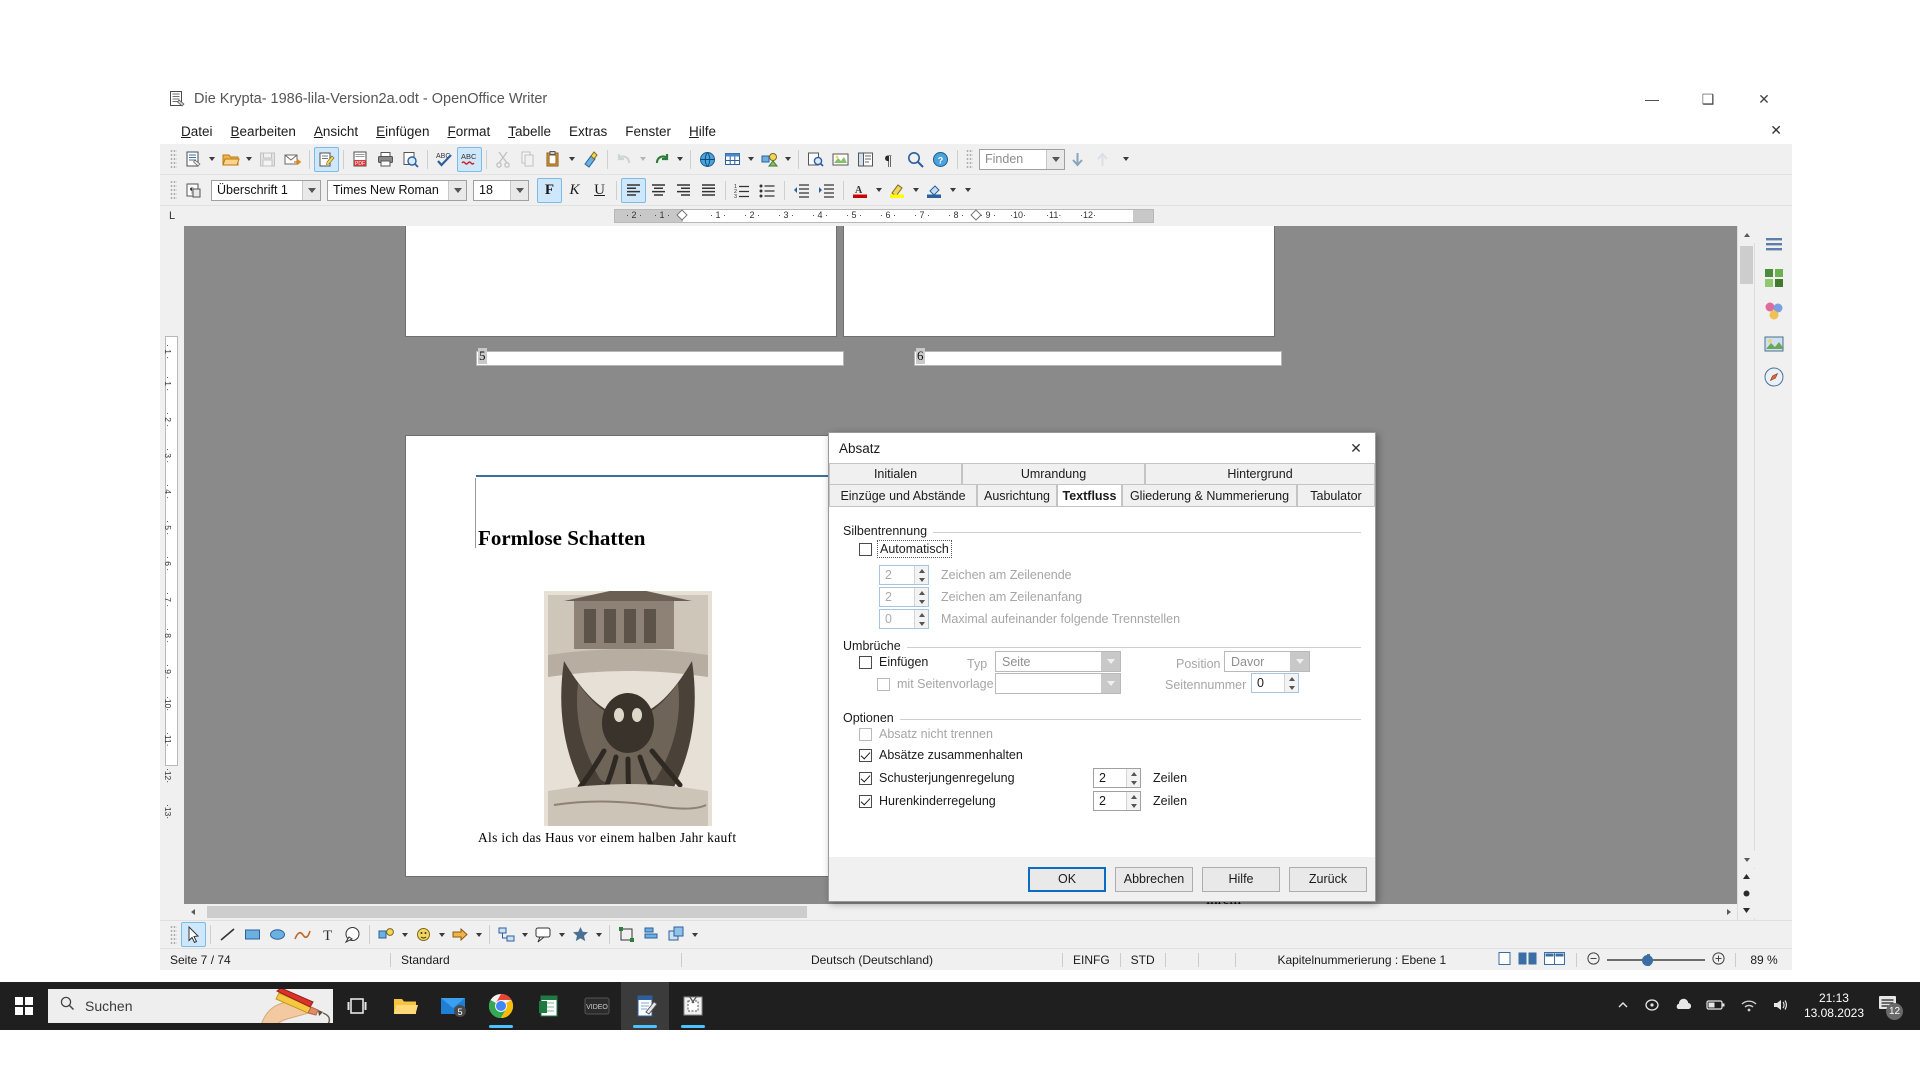  What do you see at coordinates (528, 159) in the screenshot?
I see `copy-icon` at bounding box center [528, 159].